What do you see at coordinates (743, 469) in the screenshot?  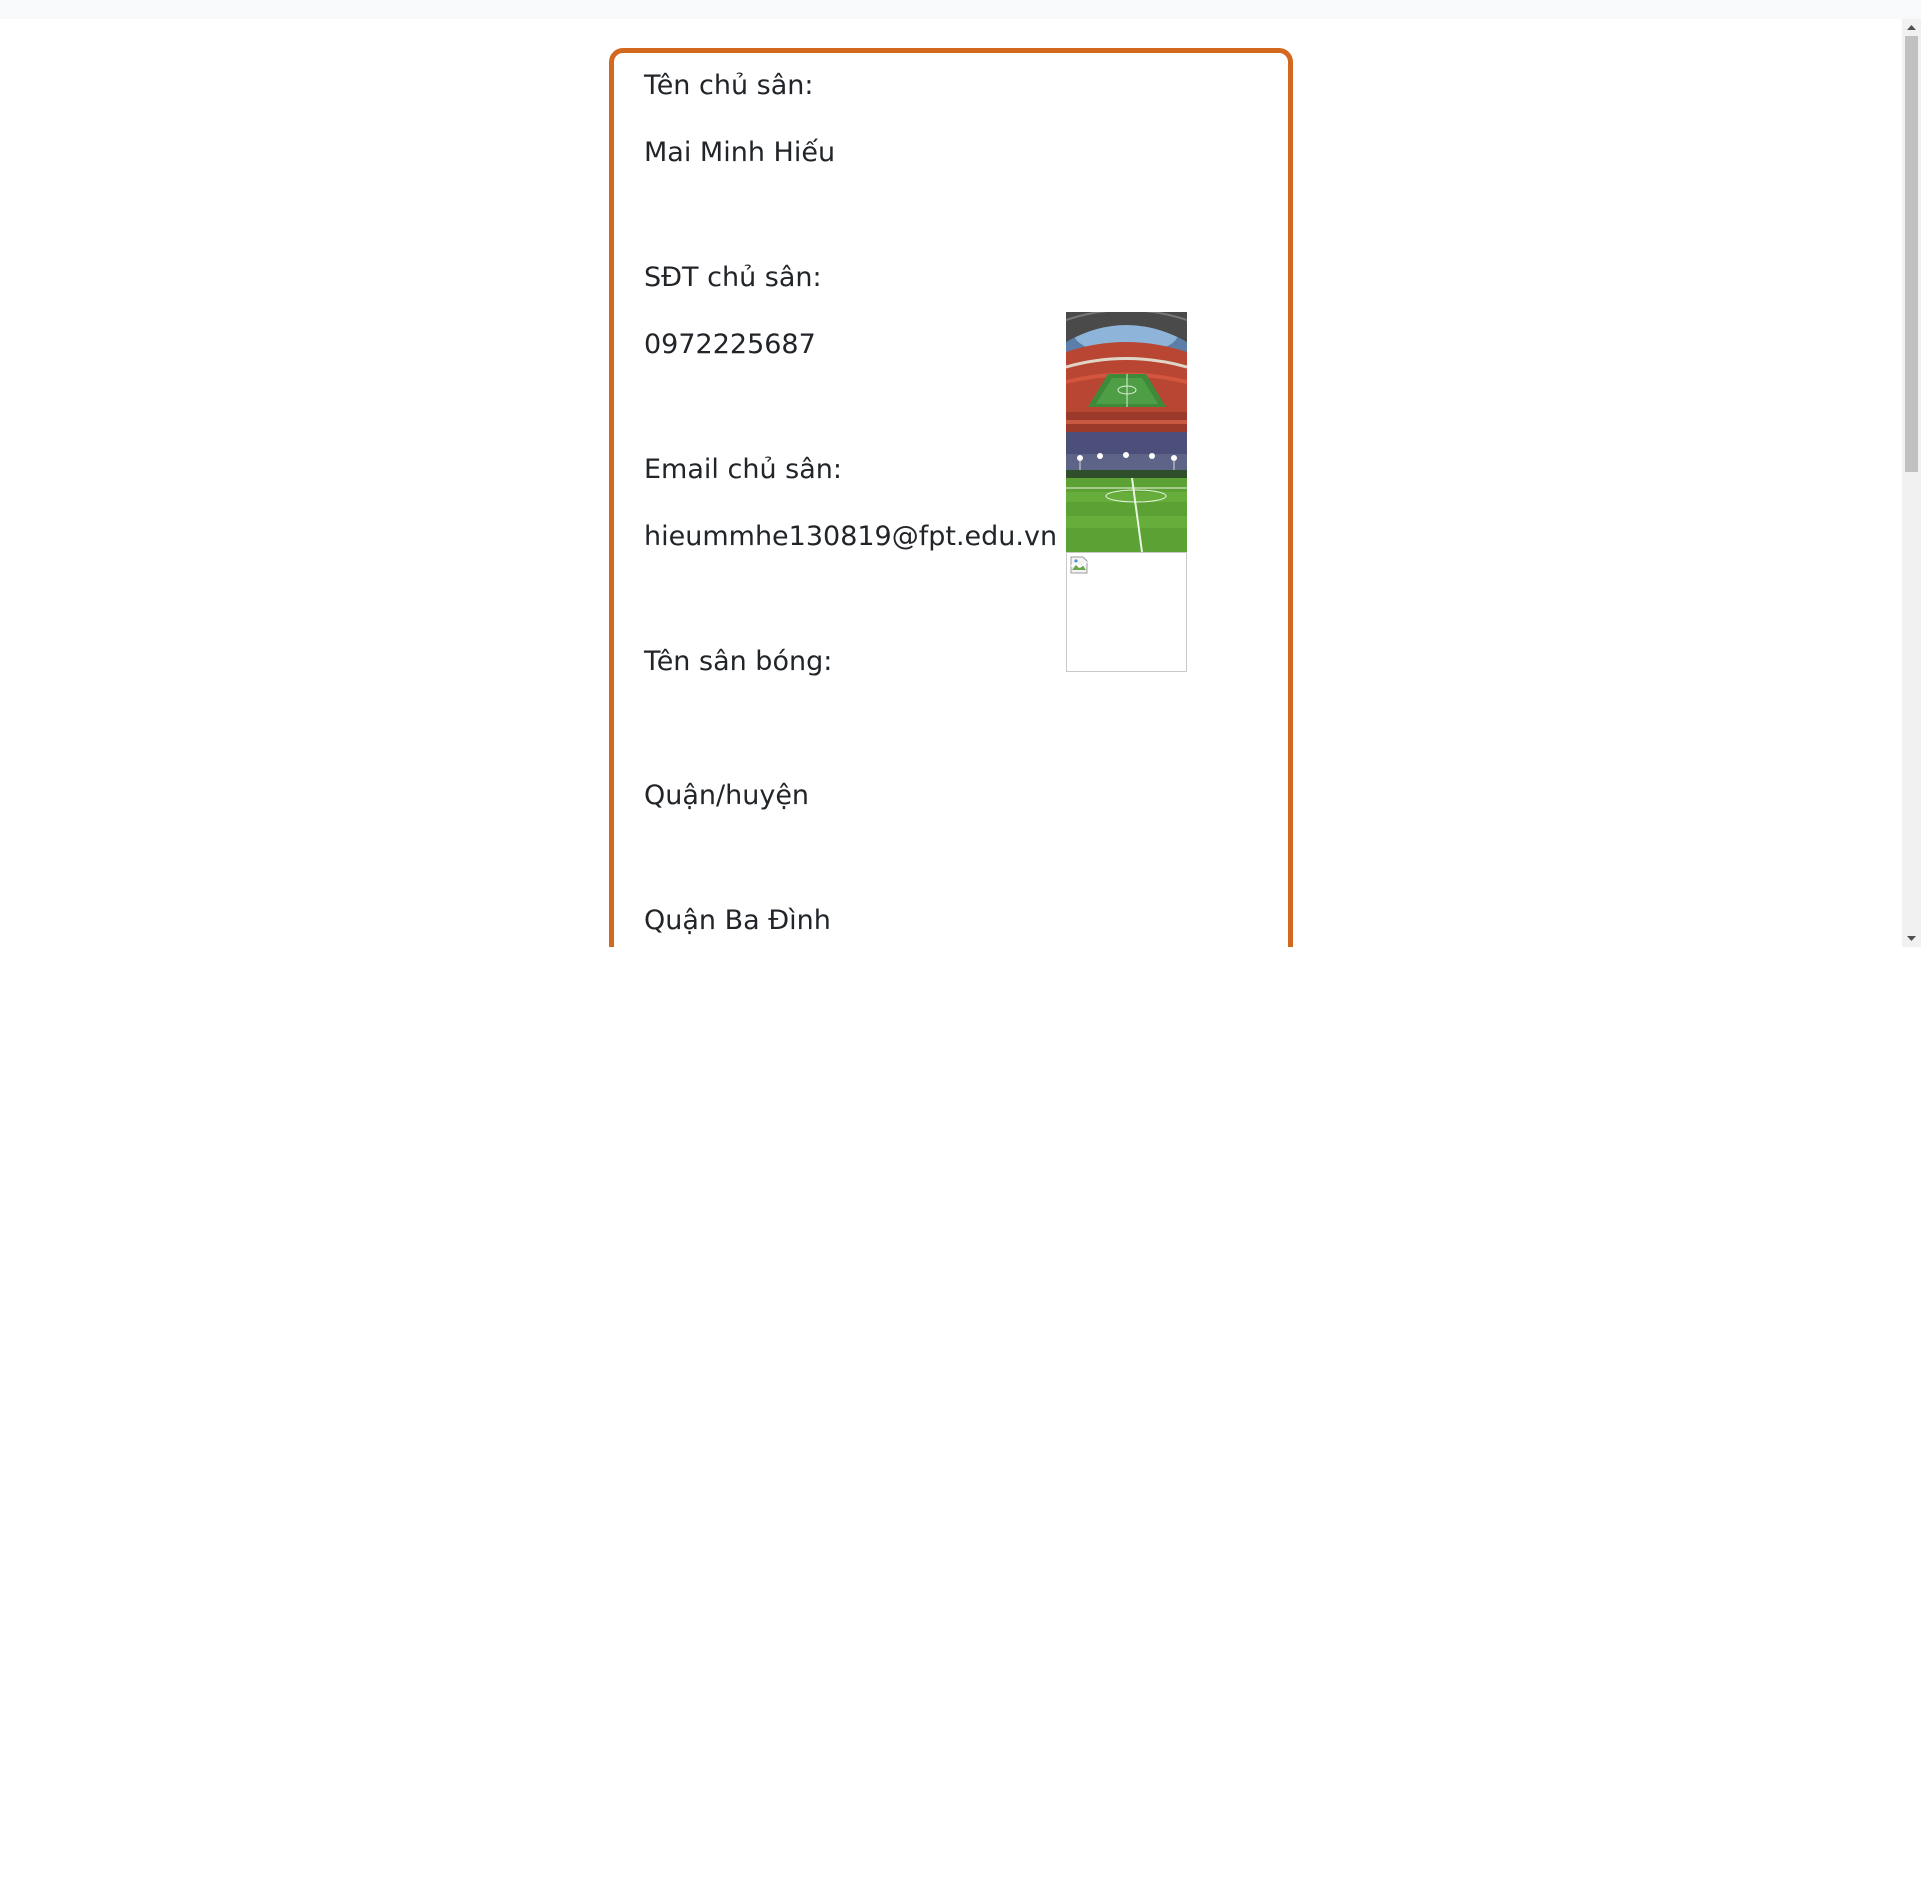 I see `owner-email-label: Email chủ sân:` at bounding box center [743, 469].